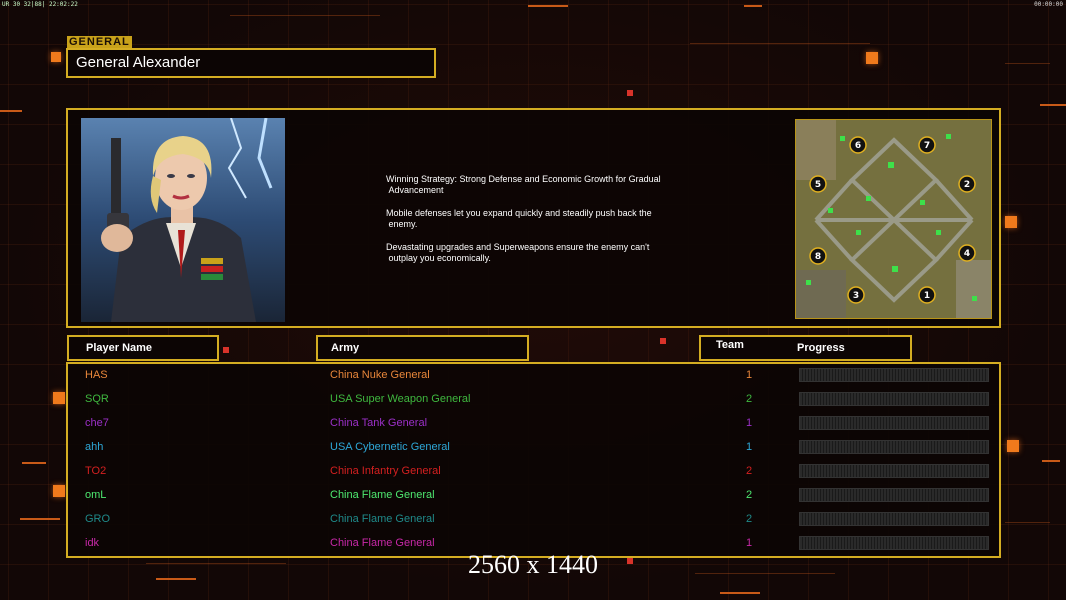  I want to click on clock-readout: 00:00:00, so click(1048, 4).